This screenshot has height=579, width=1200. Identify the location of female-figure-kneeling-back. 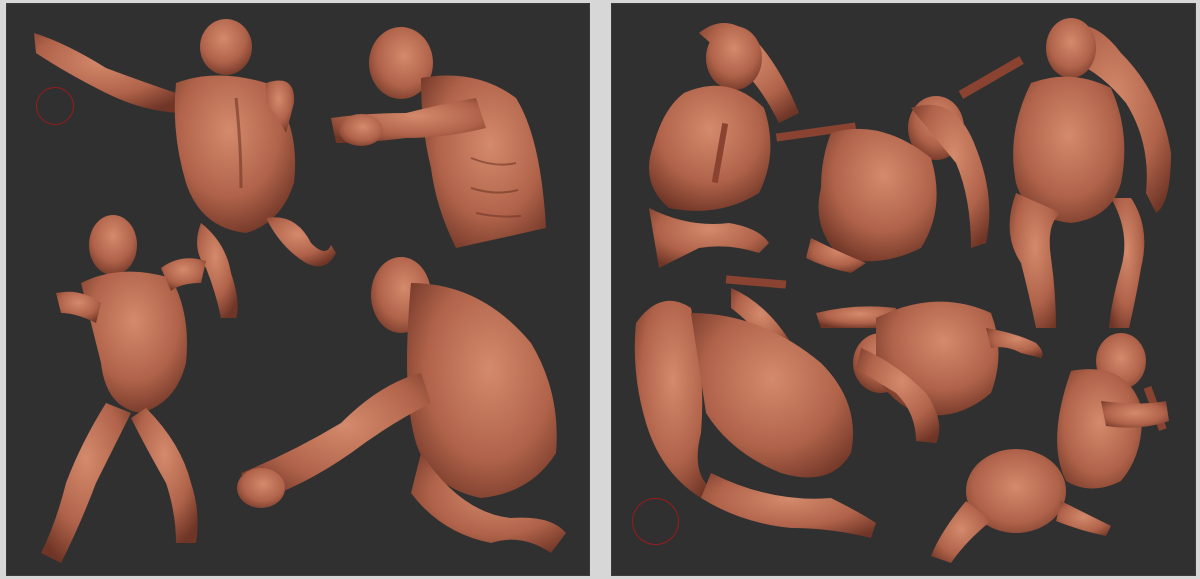
(1050, 448).